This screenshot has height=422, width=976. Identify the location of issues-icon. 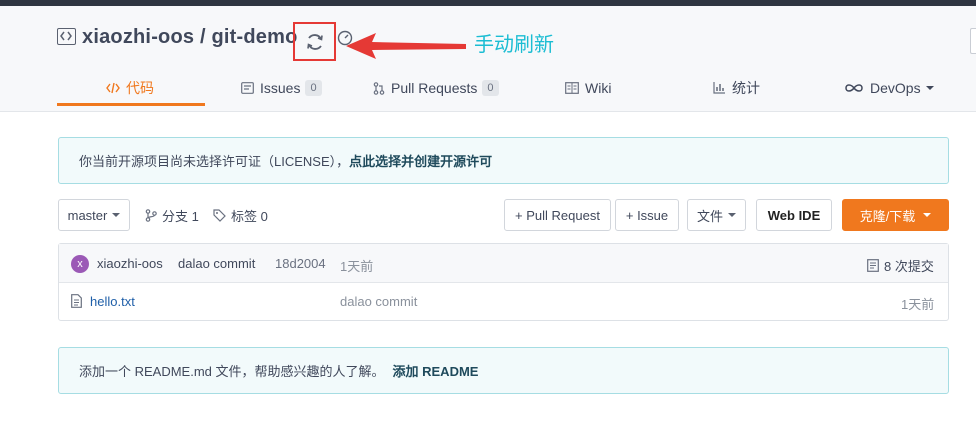
(247, 88).